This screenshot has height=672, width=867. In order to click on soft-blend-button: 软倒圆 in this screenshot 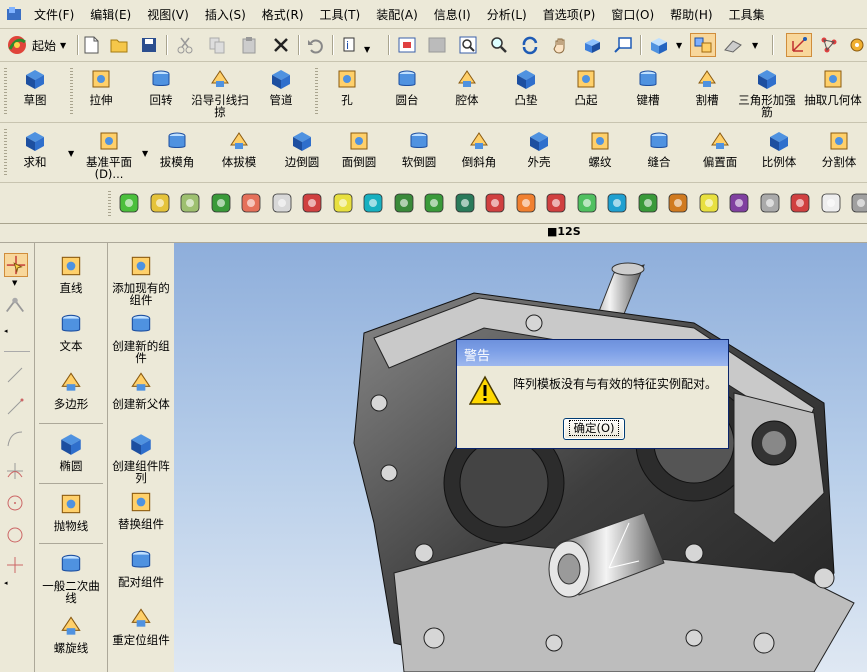, I will do `click(419, 148)`.